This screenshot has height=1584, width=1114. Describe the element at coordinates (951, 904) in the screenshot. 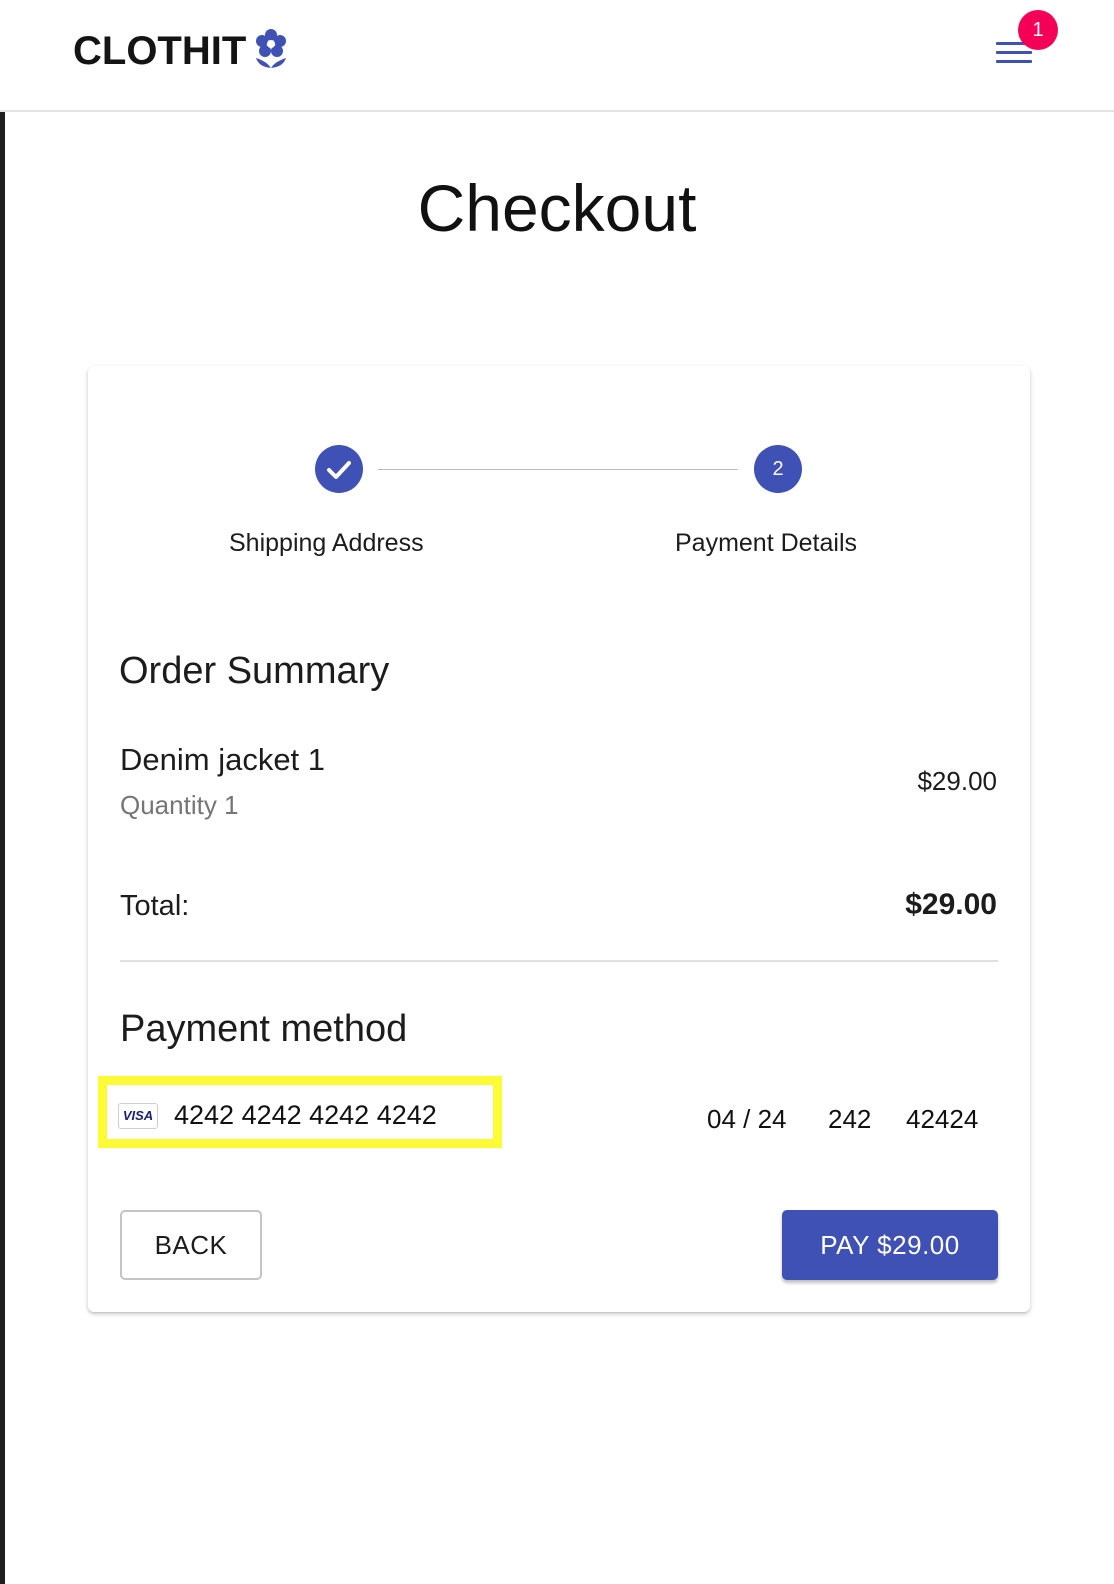

I see `total-value: $29.00` at that location.